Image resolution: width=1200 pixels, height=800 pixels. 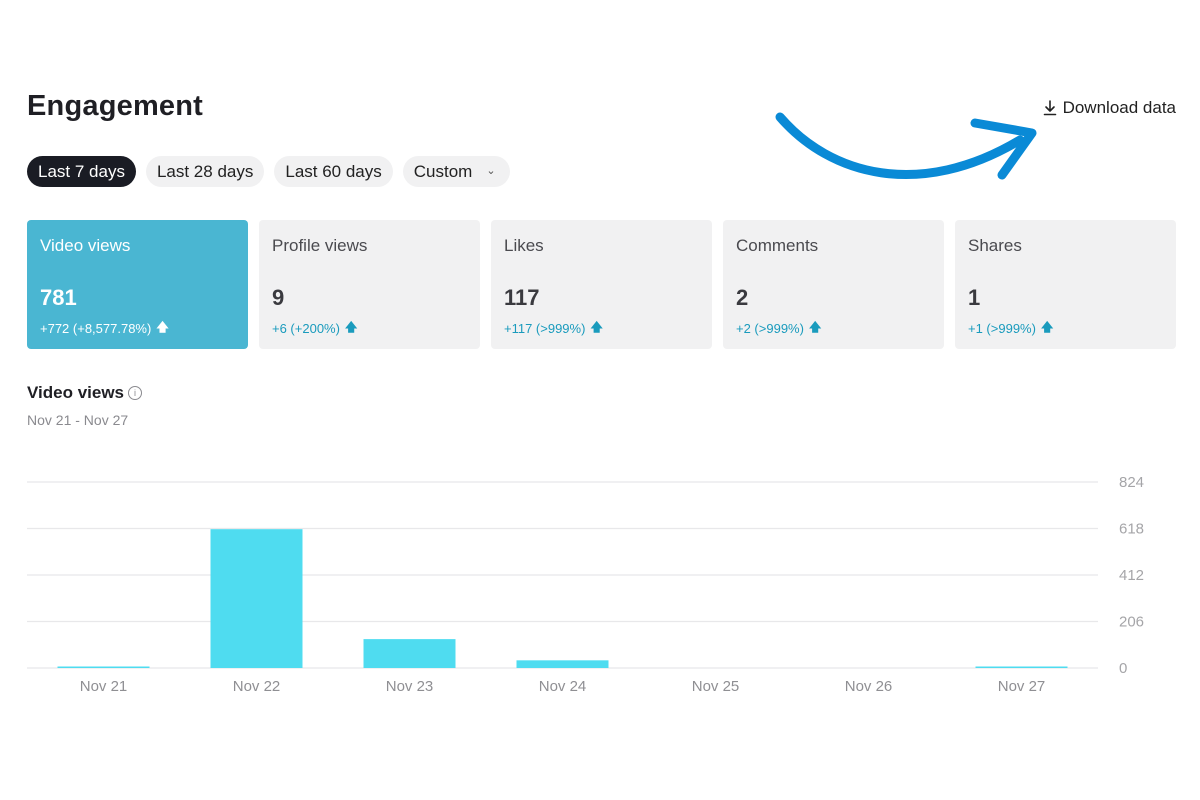 What do you see at coordinates (1123, 668) in the screenshot?
I see `y-tick-label: 0` at bounding box center [1123, 668].